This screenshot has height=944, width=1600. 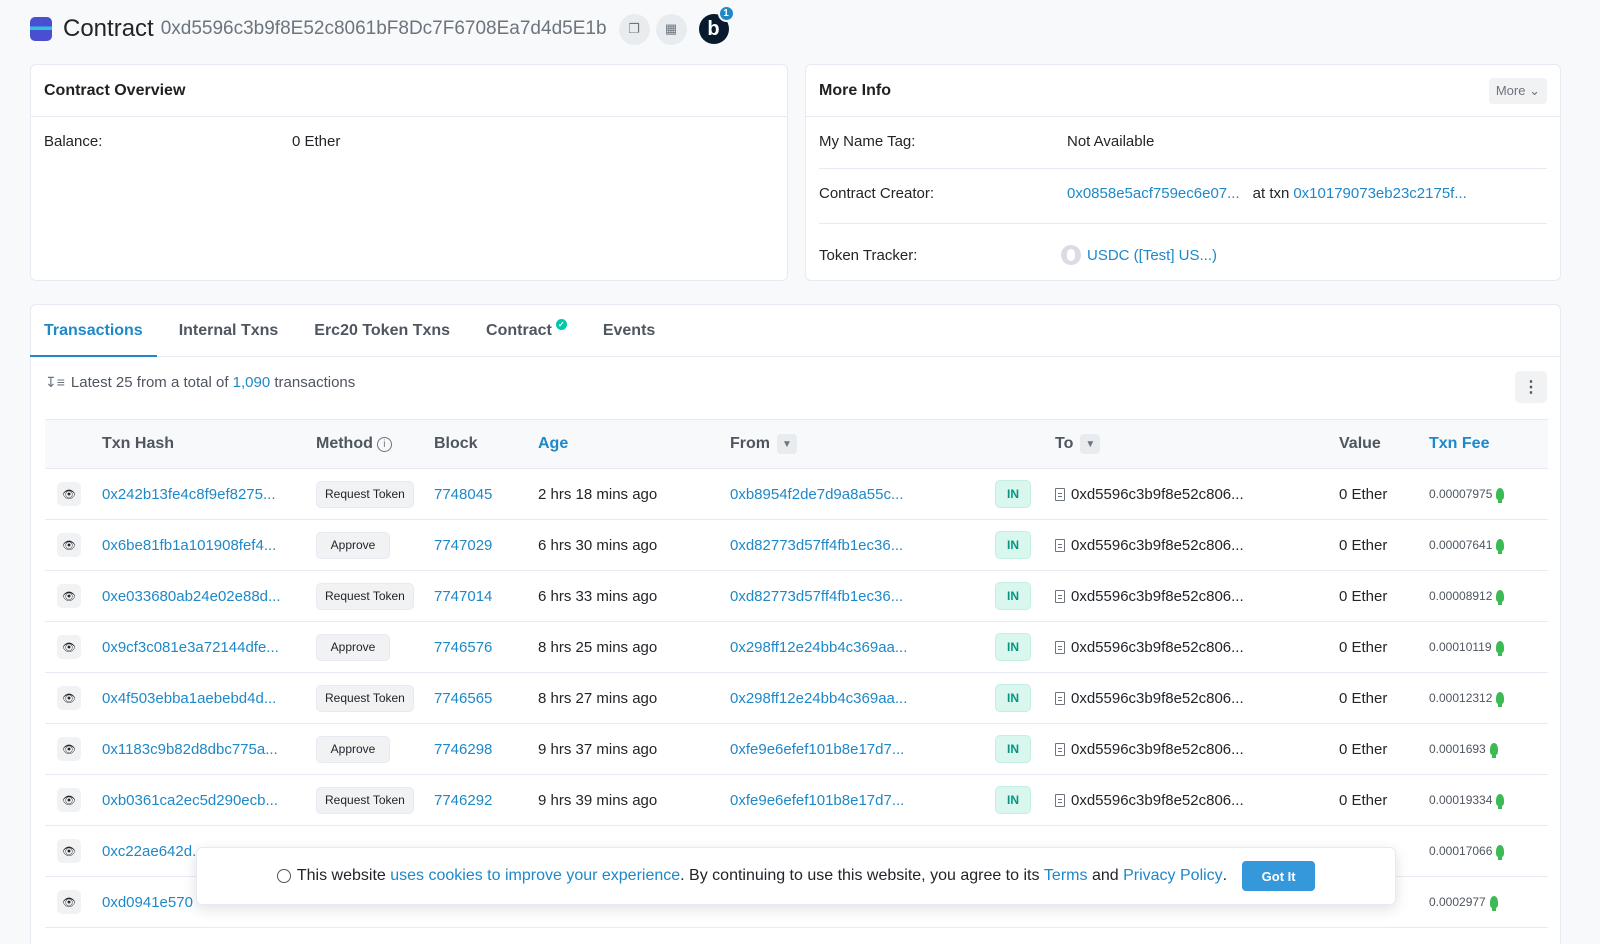 What do you see at coordinates (149, 382) in the screenshot?
I see `summary-prefix: Latest 25 from a total of` at bounding box center [149, 382].